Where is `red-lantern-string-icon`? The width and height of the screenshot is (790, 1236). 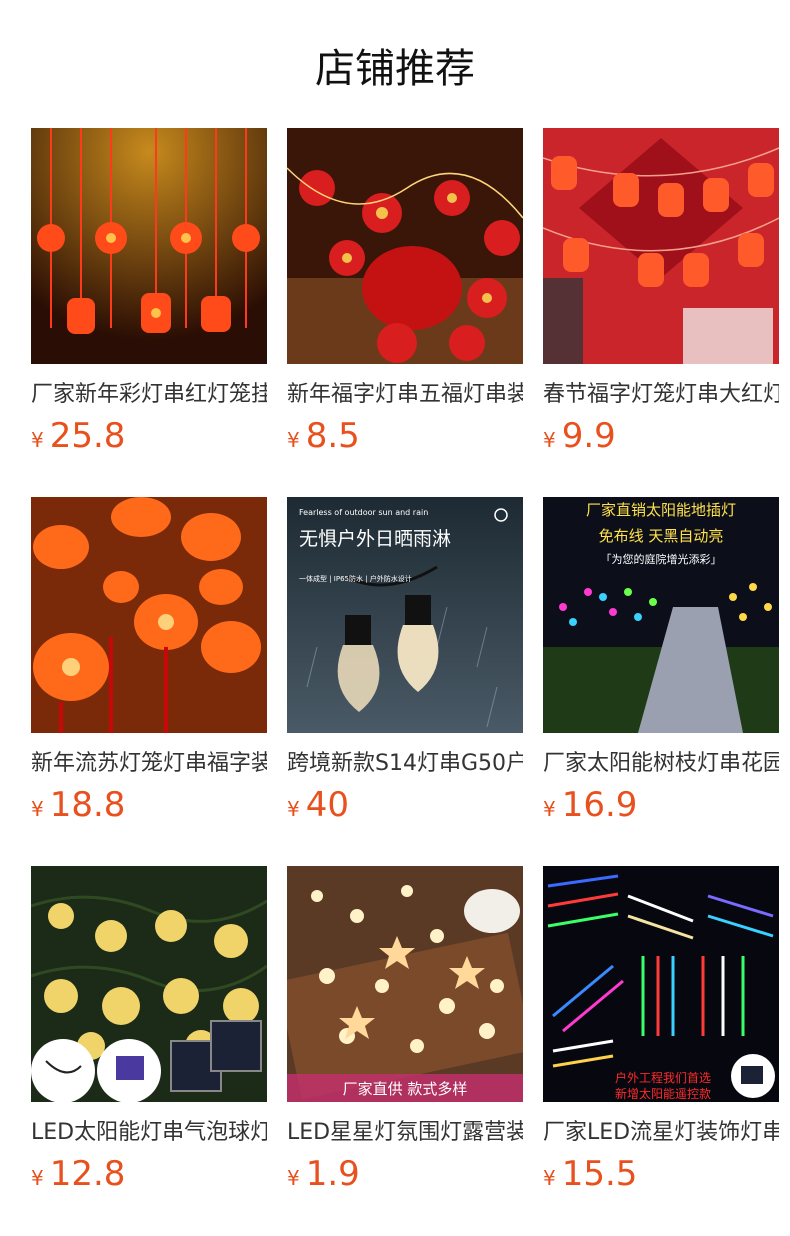
red-lantern-string-icon is located at coordinates (149, 246).